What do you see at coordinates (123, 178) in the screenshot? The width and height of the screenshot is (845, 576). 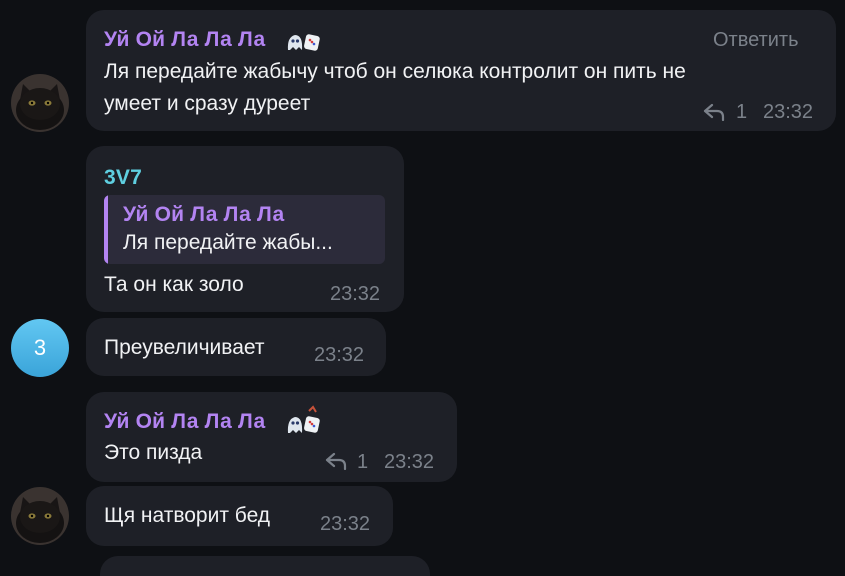 I see `sender-name: 3V7` at bounding box center [123, 178].